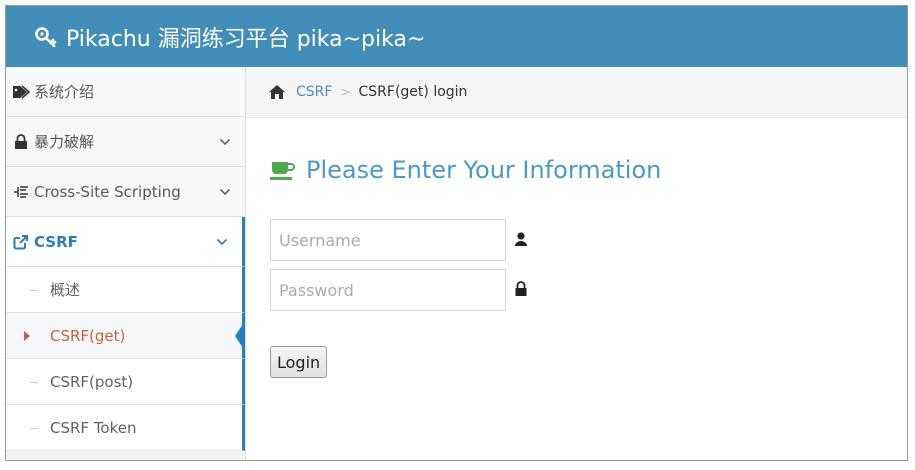 Image resolution: width=915 pixels, height=470 pixels. What do you see at coordinates (21, 192) in the screenshot?
I see `list-icon` at bounding box center [21, 192].